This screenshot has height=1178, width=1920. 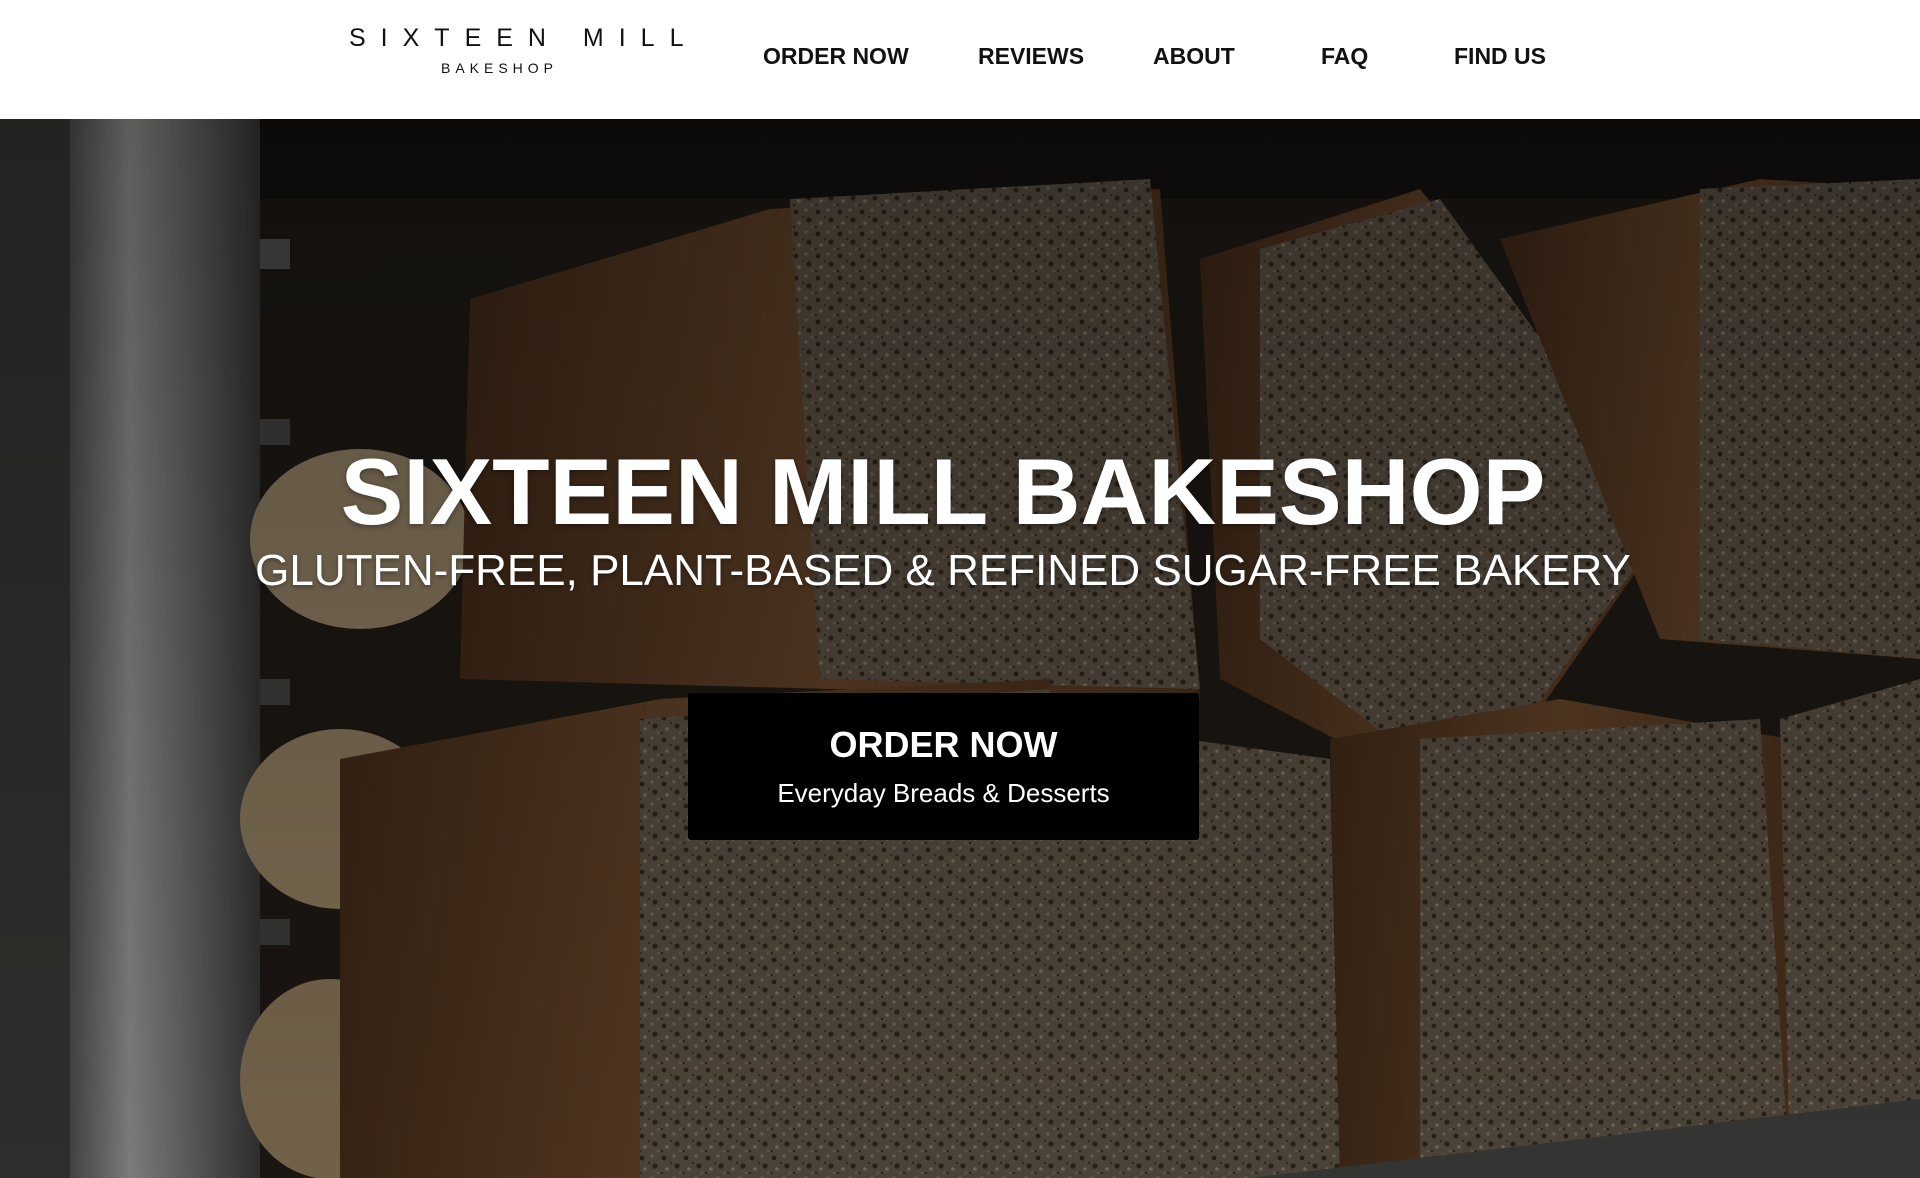 I want to click on order-now-button-sublabel: Everyday Breads & Desserts, so click(x=943, y=793).